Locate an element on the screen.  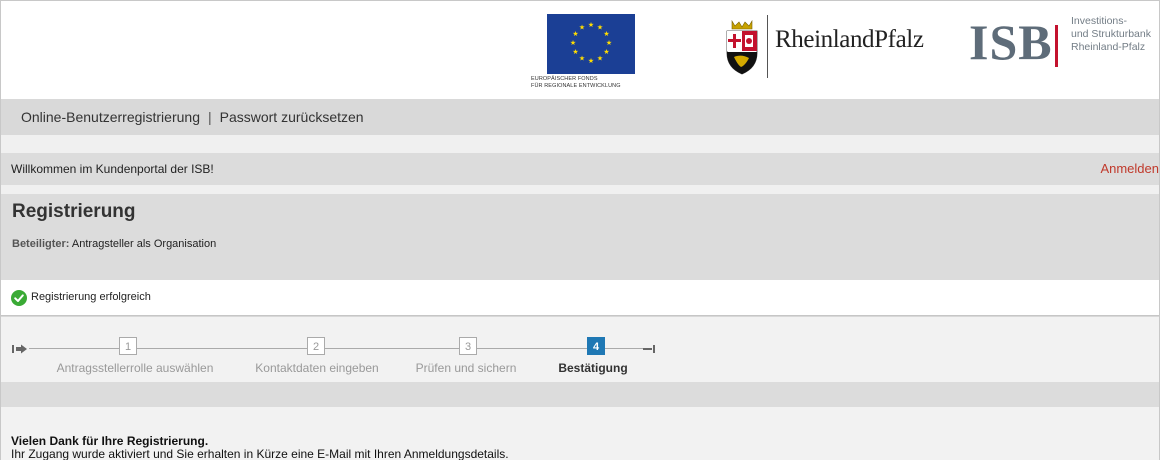
participant-label: Beteiligter: is located at coordinates (41, 244).